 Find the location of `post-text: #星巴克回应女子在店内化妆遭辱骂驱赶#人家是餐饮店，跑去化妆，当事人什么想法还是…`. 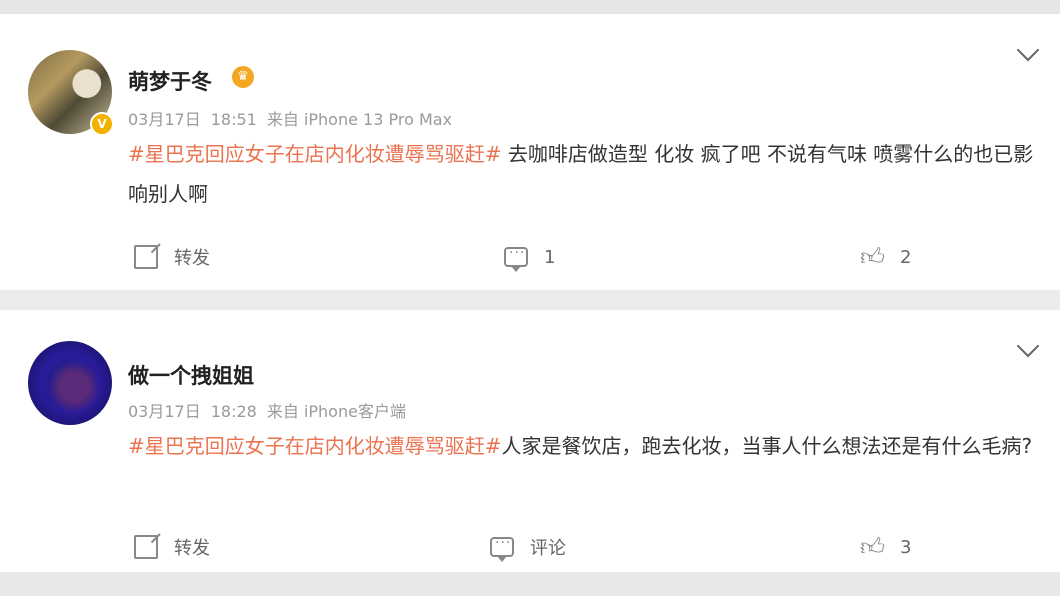

post-text: #星巴克回应女子在店内化妆遭辱骂驱赶#人家是餐饮店，跑去化妆，当事人什么想法还是… is located at coordinates (588, 446).